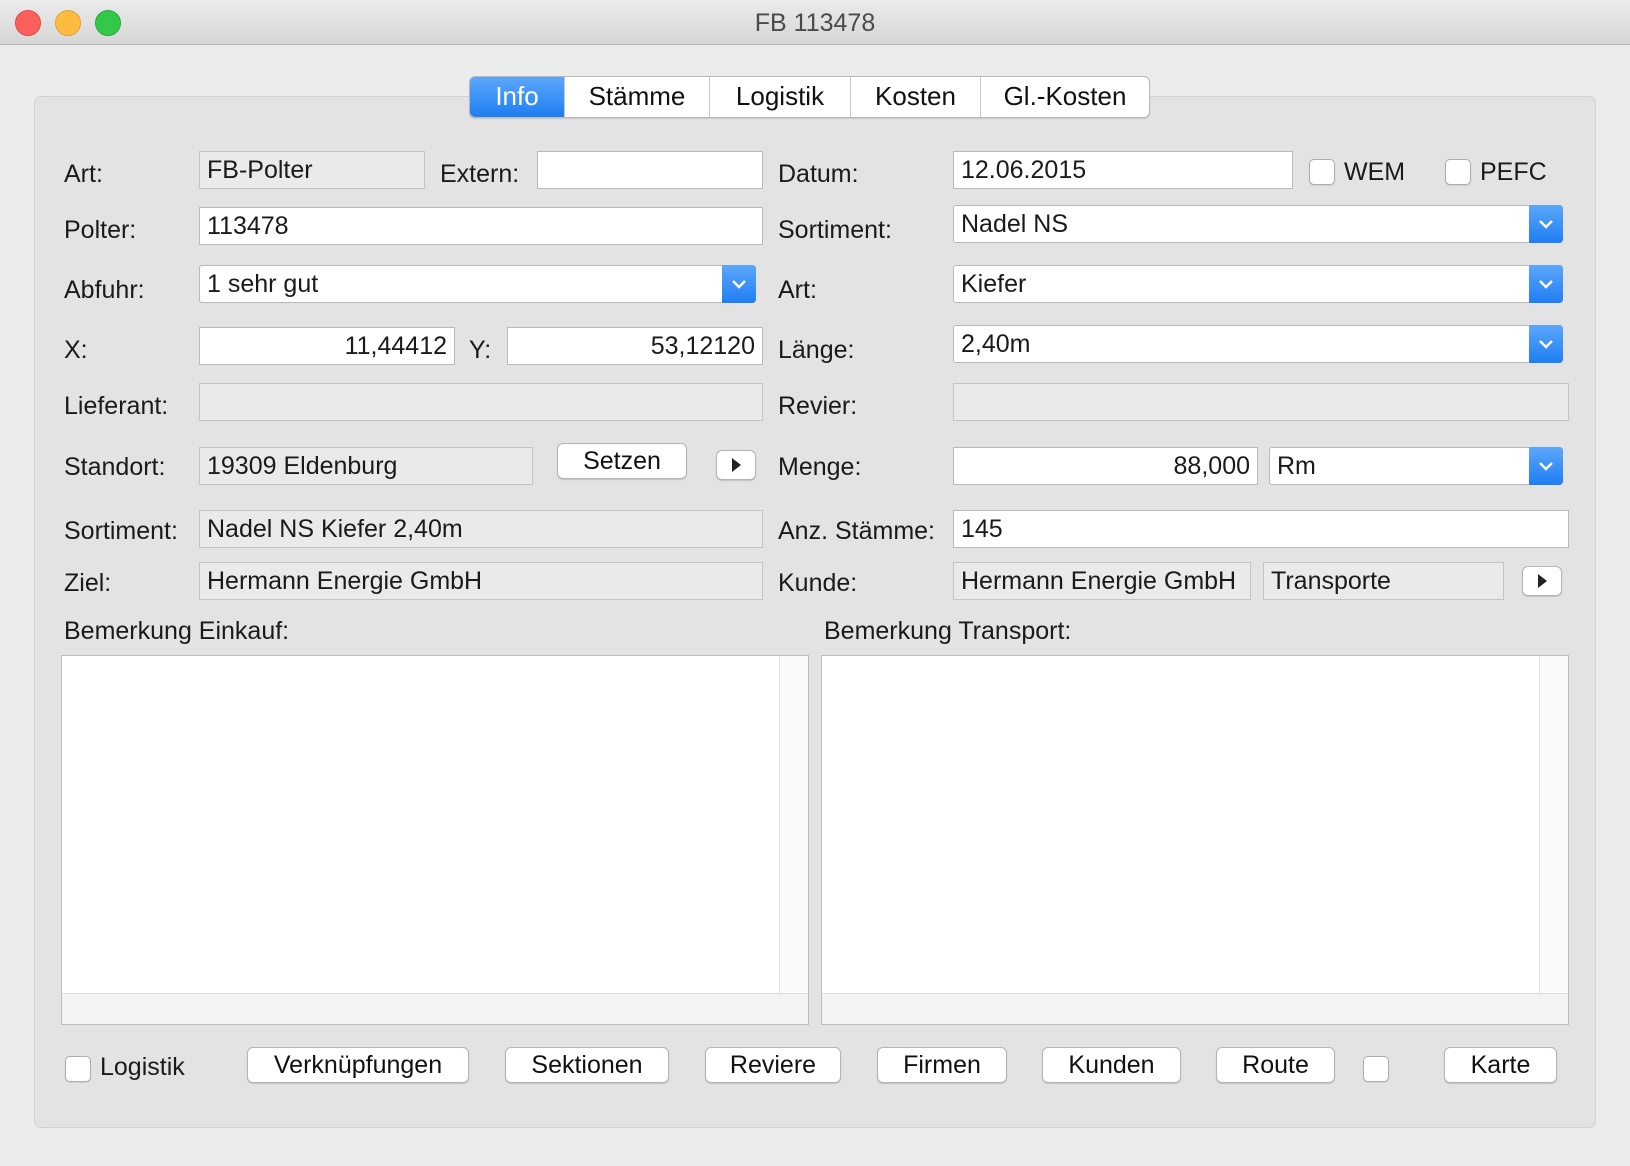 The image size is (1630, 1166). What do you see at coordinates (121, 531) in the screenshot?
I see `sortiment2-label: Sortiment:` at bounding box center [121, 531].